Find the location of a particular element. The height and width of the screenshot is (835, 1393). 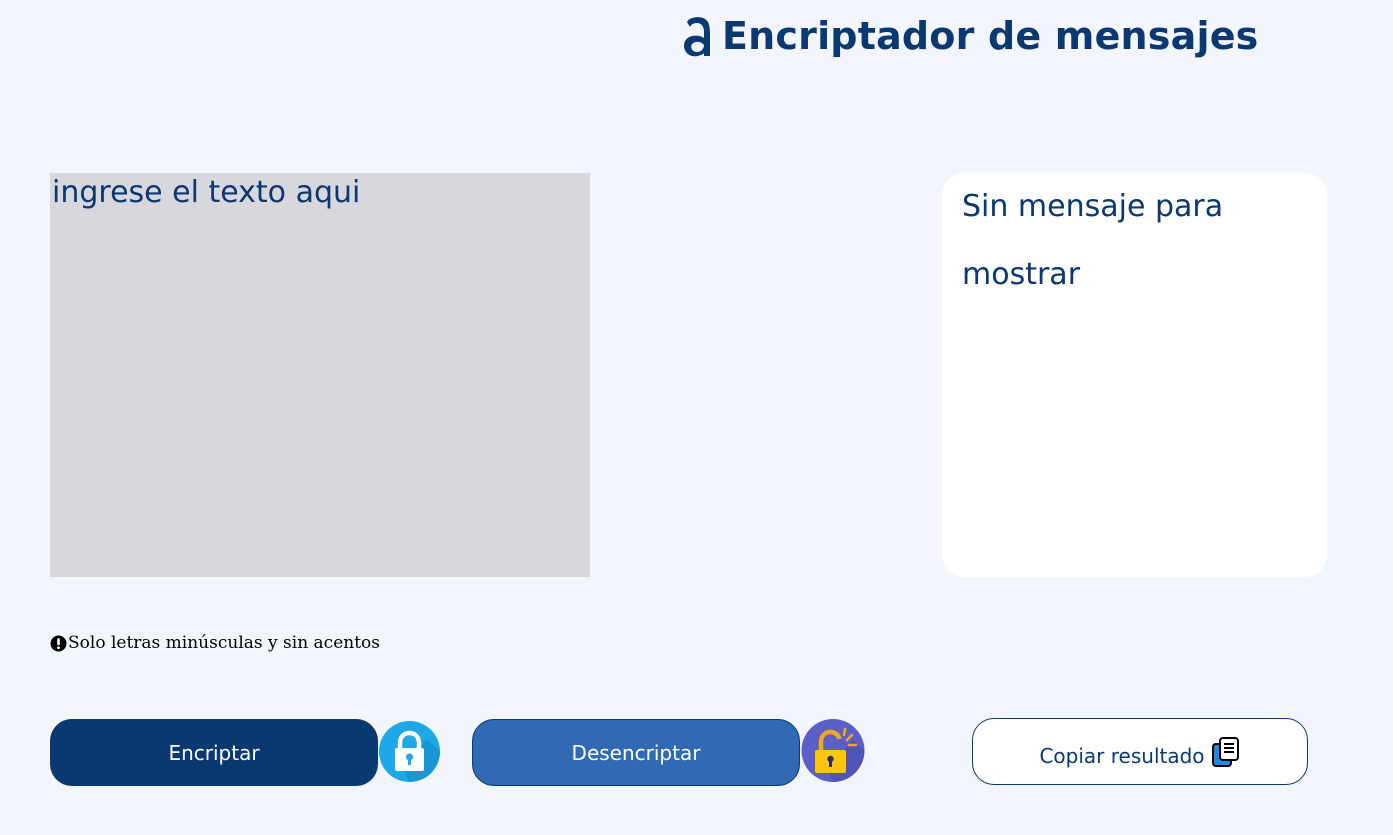

app-header: Encriptador de mensajes is located at coordinates (970, 36).